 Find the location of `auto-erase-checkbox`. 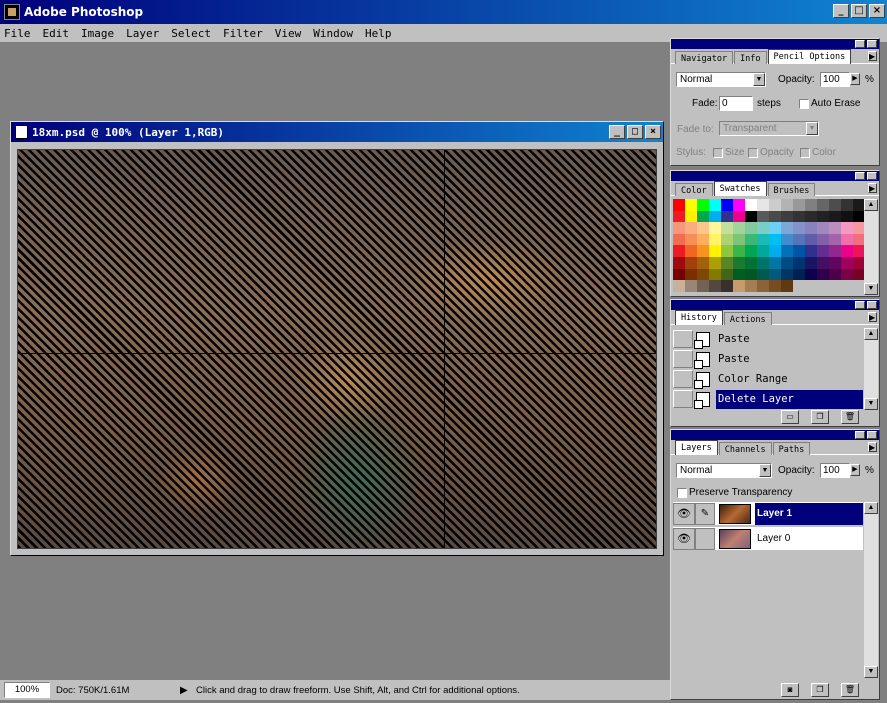

auto-erase-checkbox is located at coordinates (804, 104).